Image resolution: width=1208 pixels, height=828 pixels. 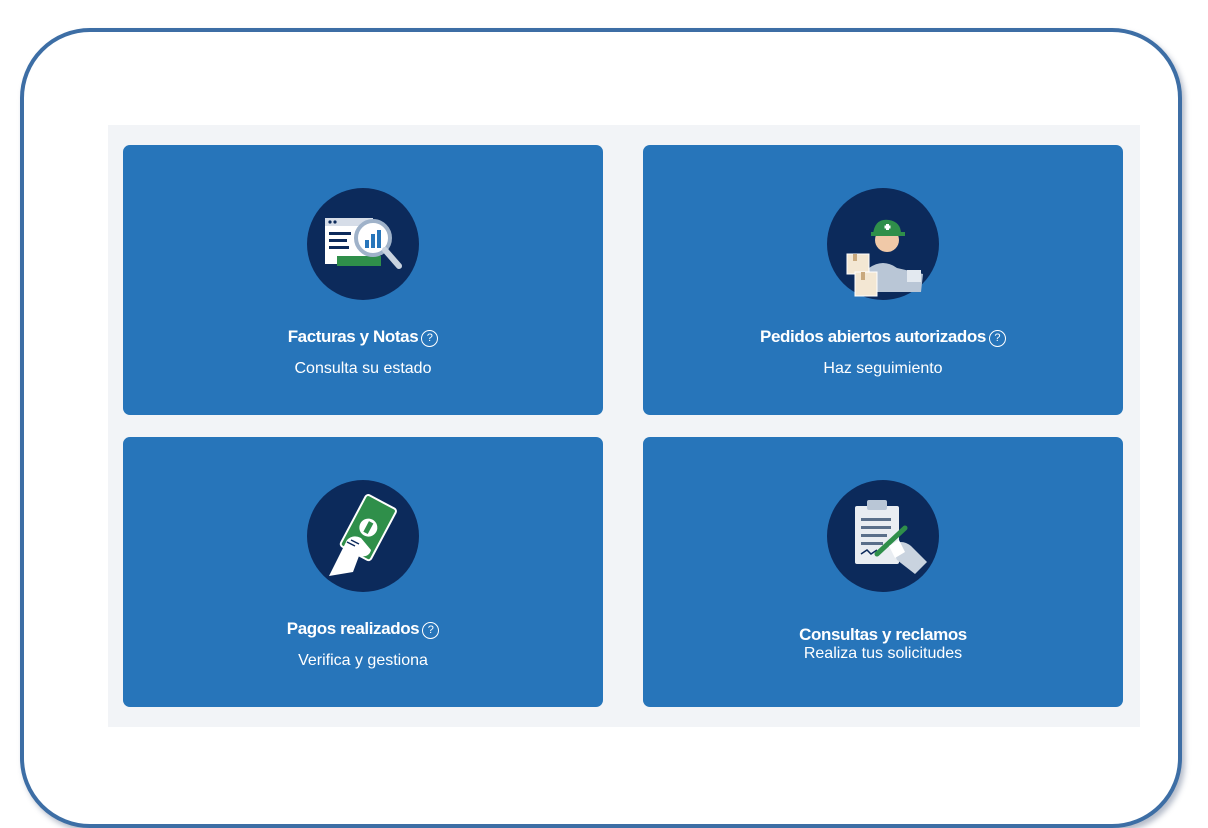 What do you see at coordinates (883, 368) in the screenshot?
I see `card-subtitle: Haz seguimiento` at bounding box center [883, 368].